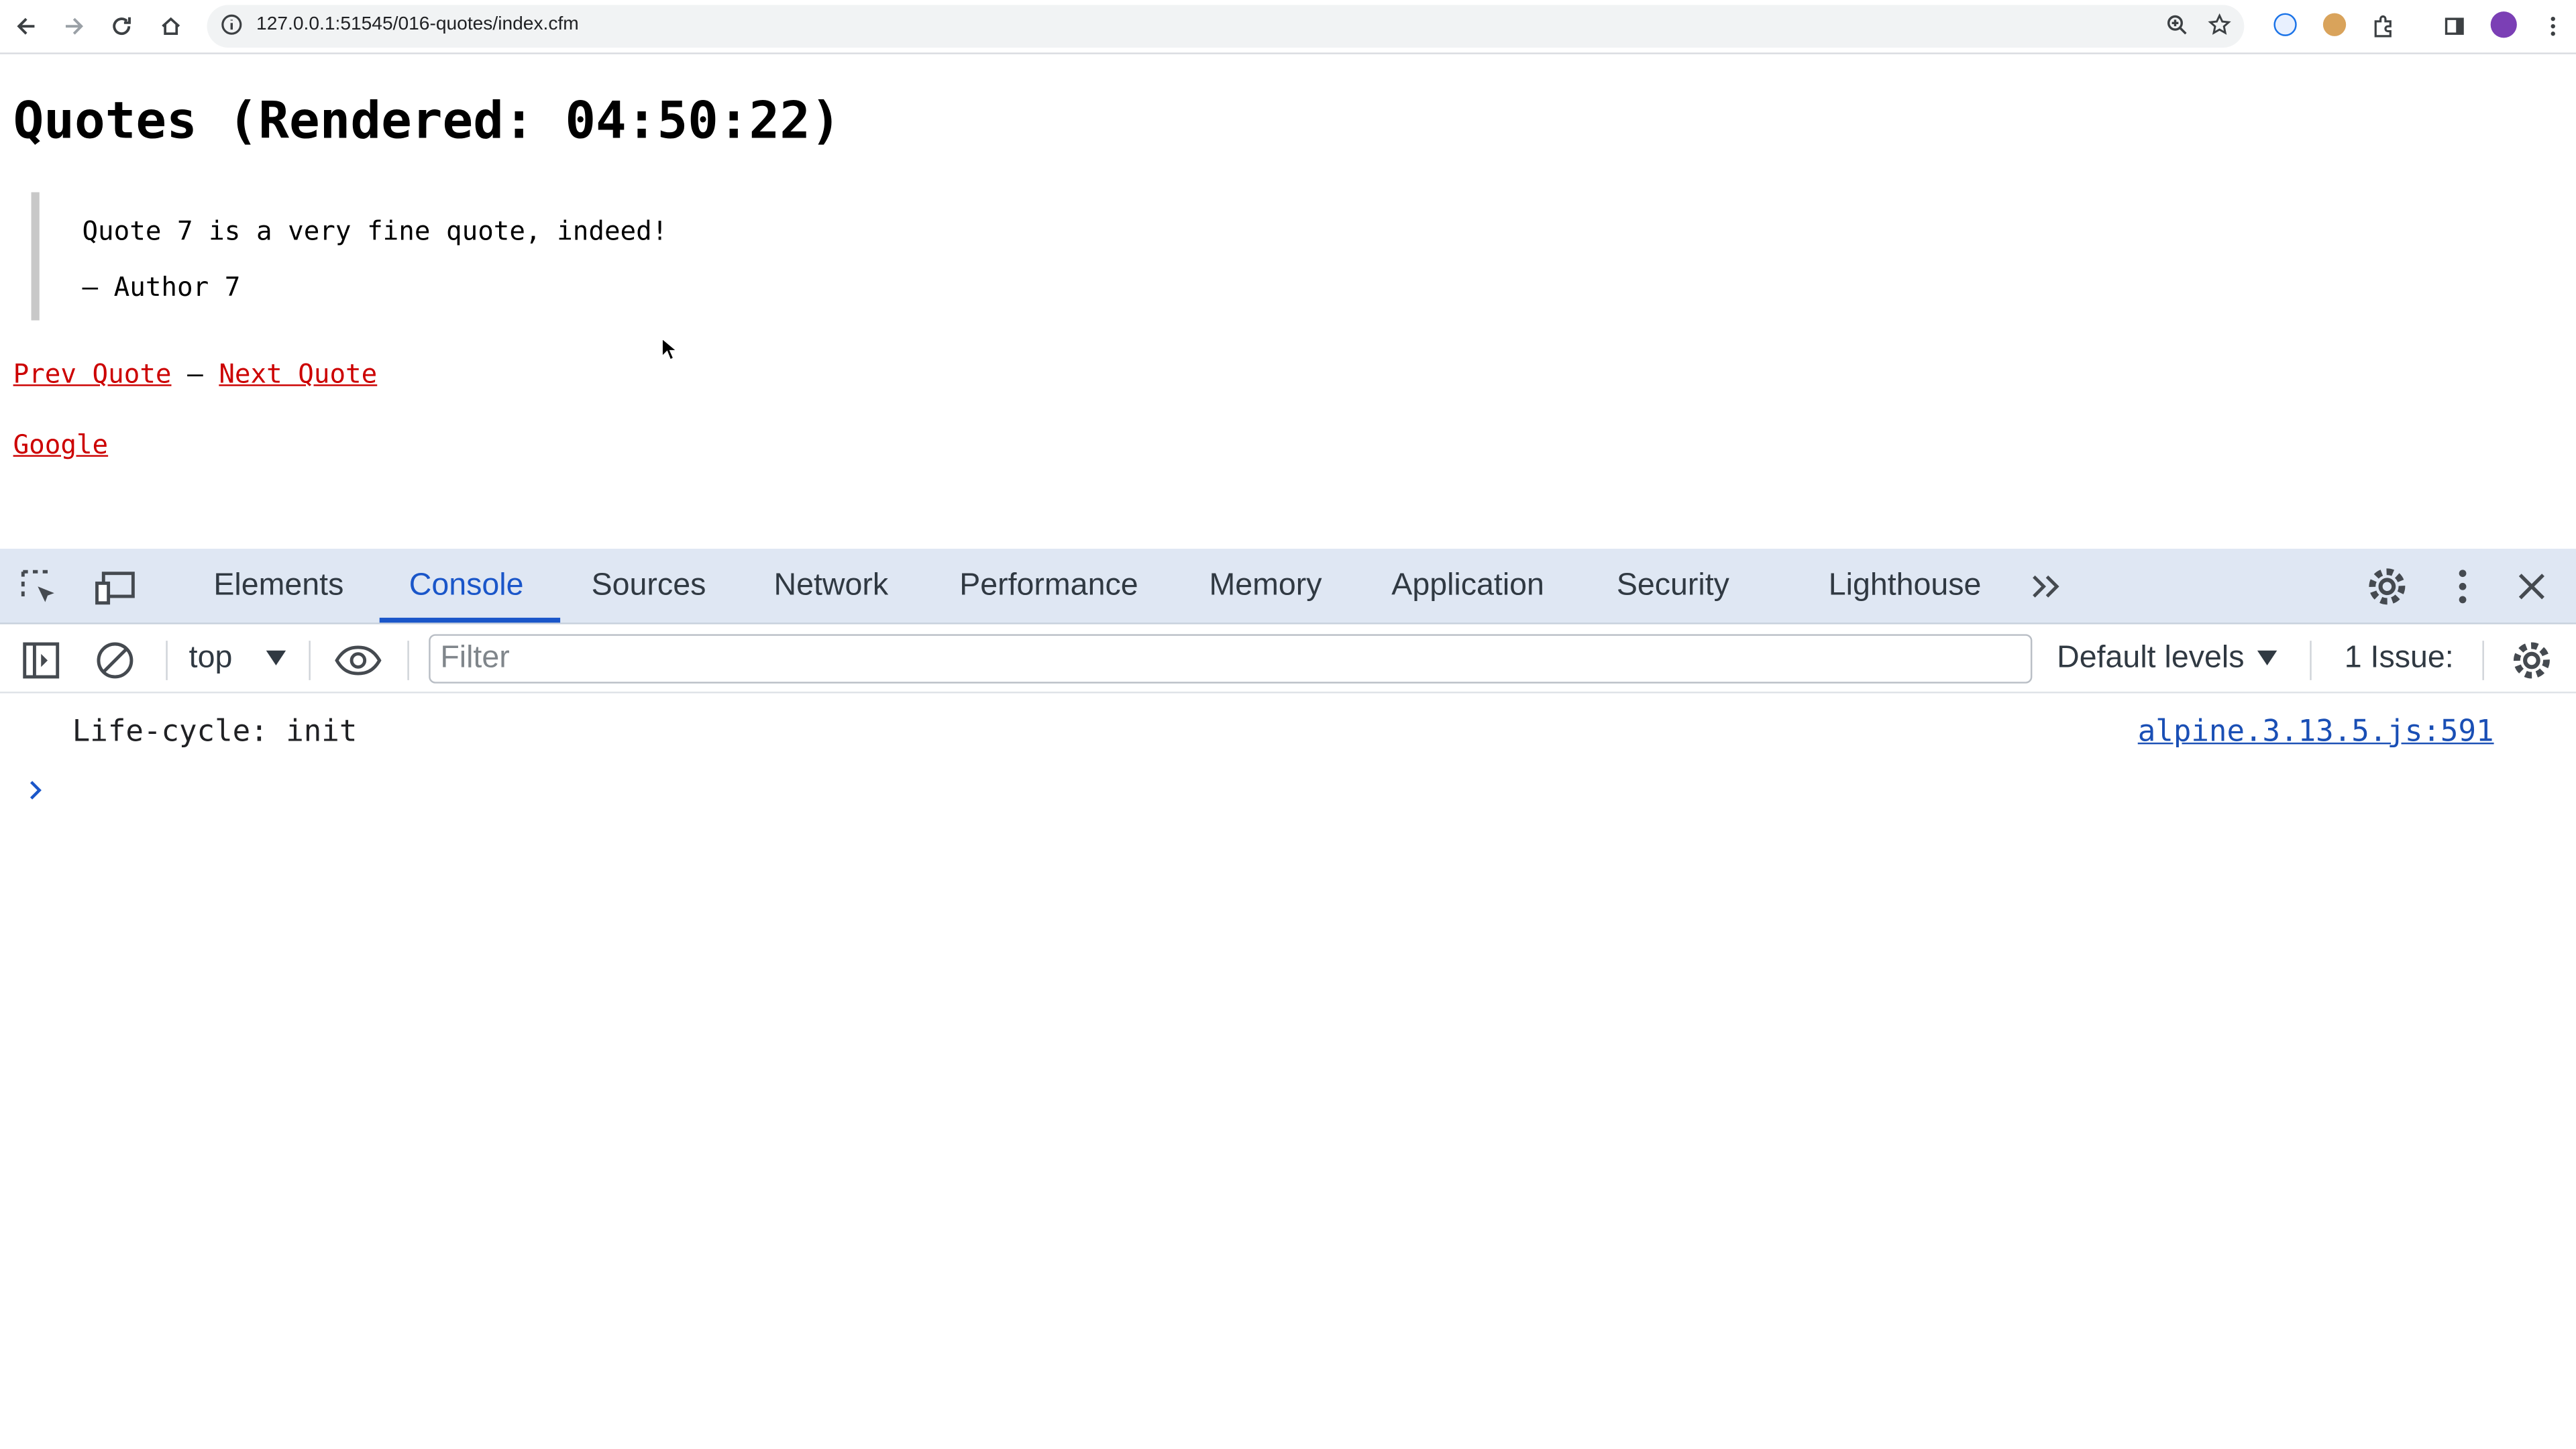  What do you see at coordinates (427, 122) in the screenshot?
I see `page-title: Quotes (Rendered: 04:50:22)` at bounding box center [427, 122].